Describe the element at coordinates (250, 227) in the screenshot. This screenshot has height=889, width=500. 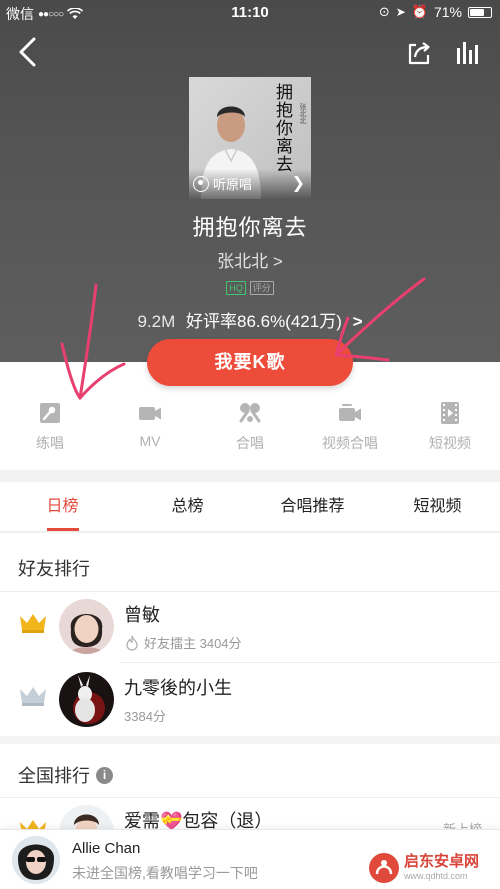
I see `song-title: 拥抱你离去` at that location.